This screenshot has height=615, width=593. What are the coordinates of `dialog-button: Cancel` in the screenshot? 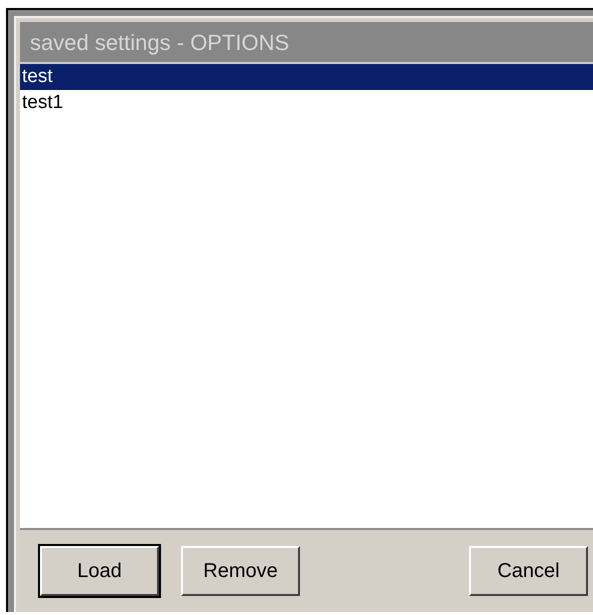 It's located at (528, 571).